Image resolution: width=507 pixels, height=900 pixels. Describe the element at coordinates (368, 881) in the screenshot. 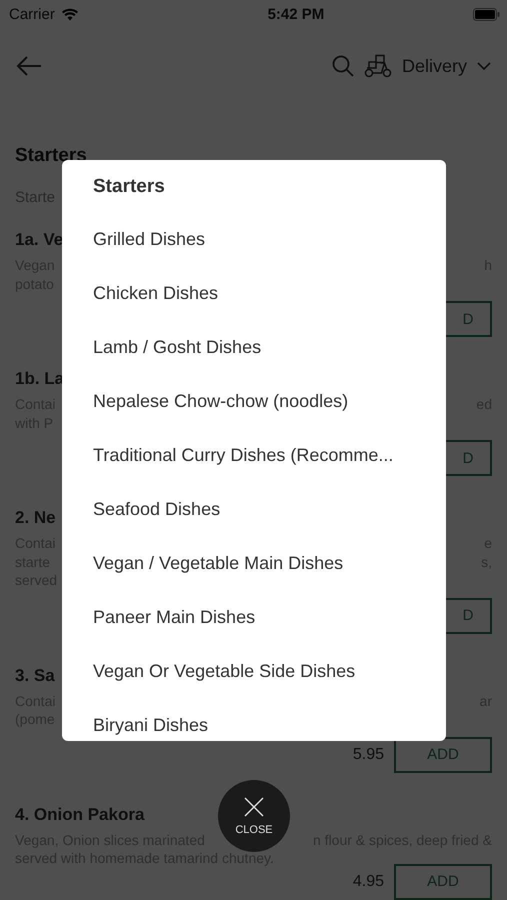

I see `dish-price: 4.95` at that location.